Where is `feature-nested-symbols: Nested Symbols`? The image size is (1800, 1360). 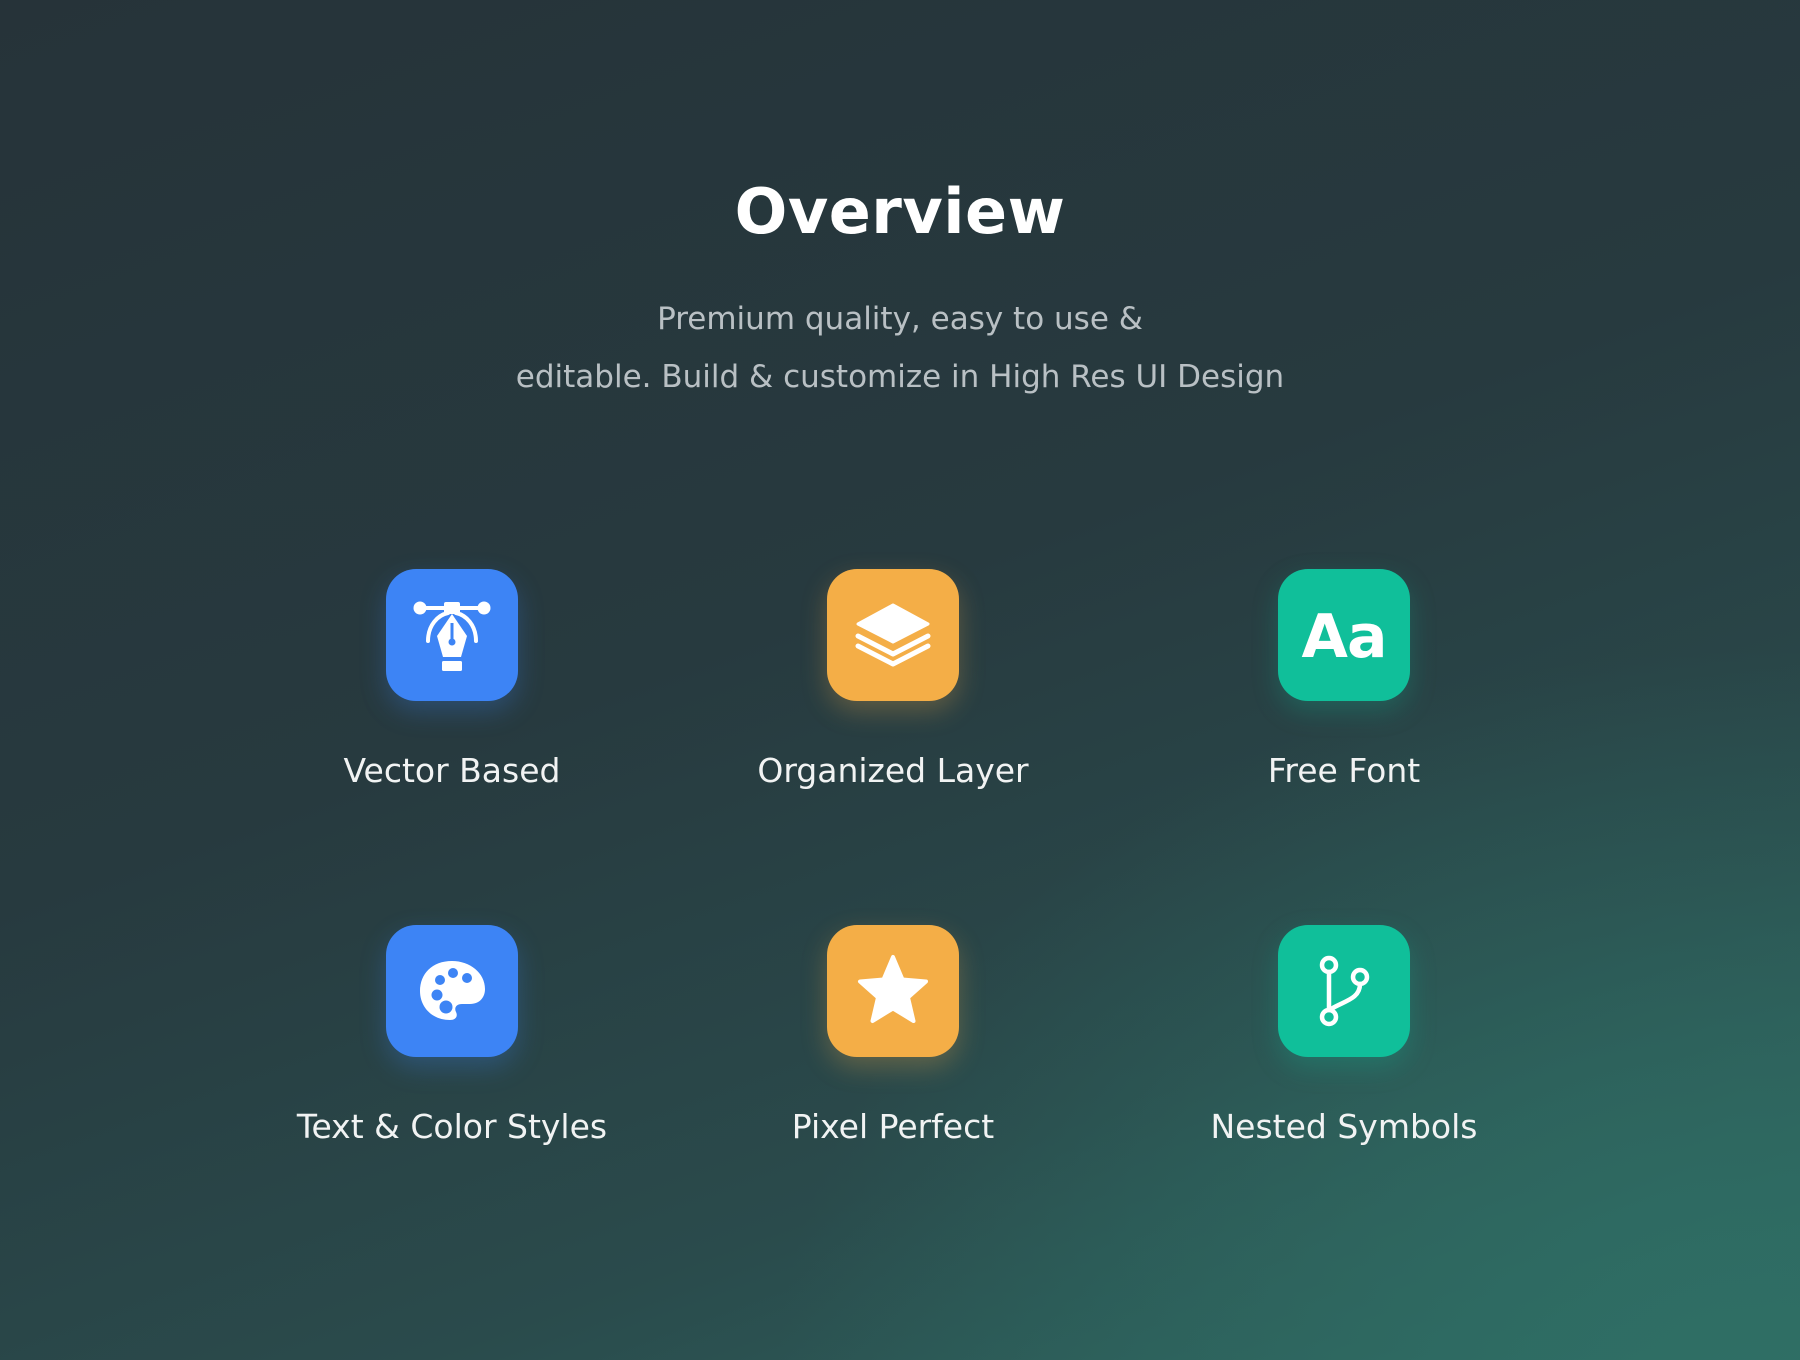 feature-nested-symbols: Nested Symbols is located at coordinates (1344, 1036).